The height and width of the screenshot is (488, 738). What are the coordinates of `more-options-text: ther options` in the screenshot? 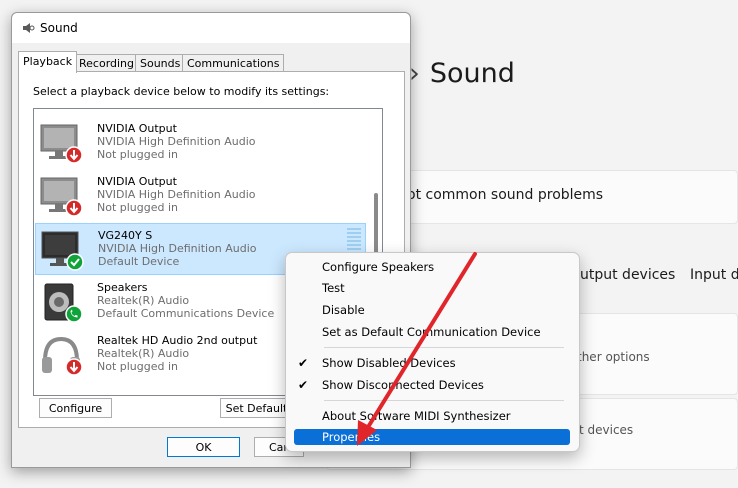 It's located at (613, 357).